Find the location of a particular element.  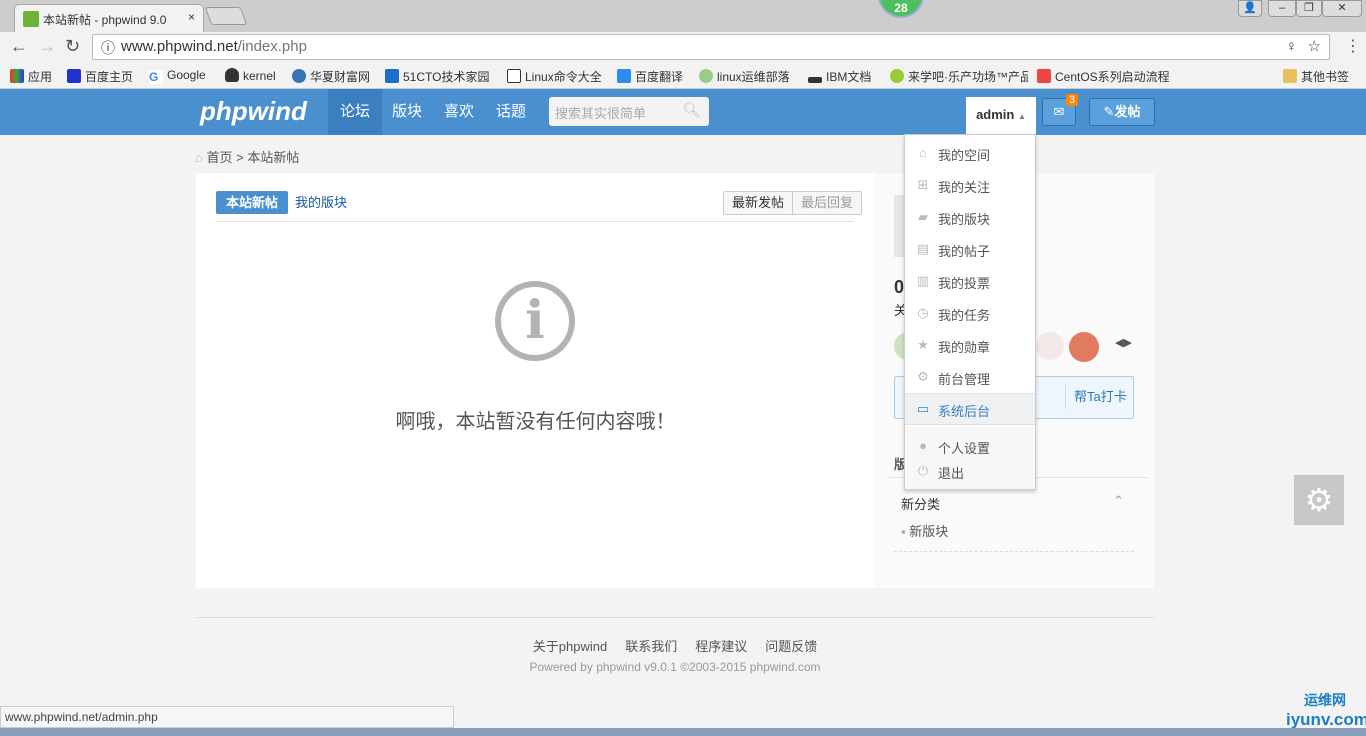

status-url: www.phpwind.net/admin.php is located at coordinates (227, 717).